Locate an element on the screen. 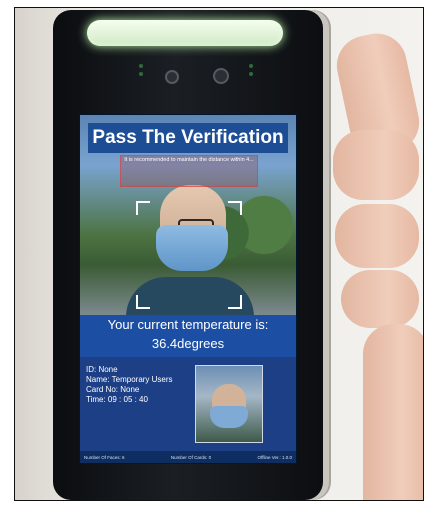  light-bar is located at coordinates (185, 33).